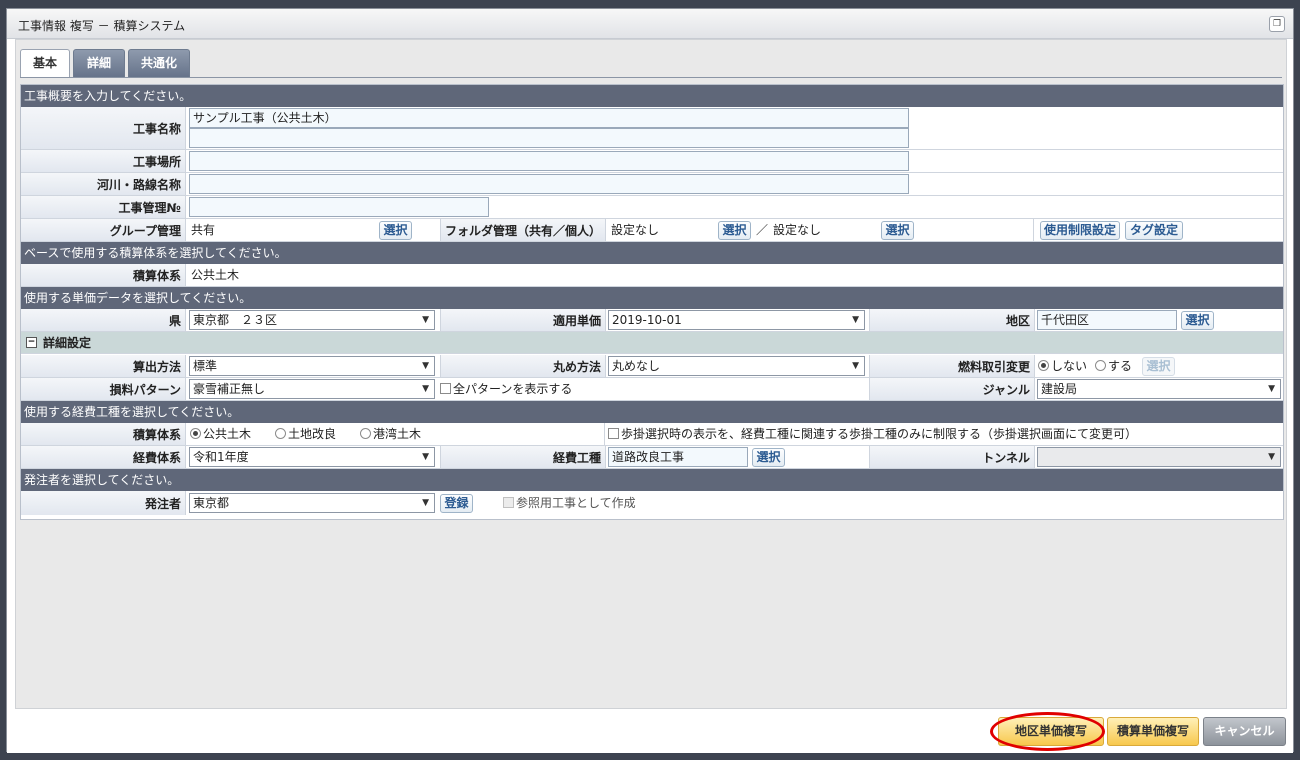 The image size is (1300, 760). What do you see at coordinates (651, 77) in the screenshot?
I see `tab-divider` at bounding box center [651, 77].